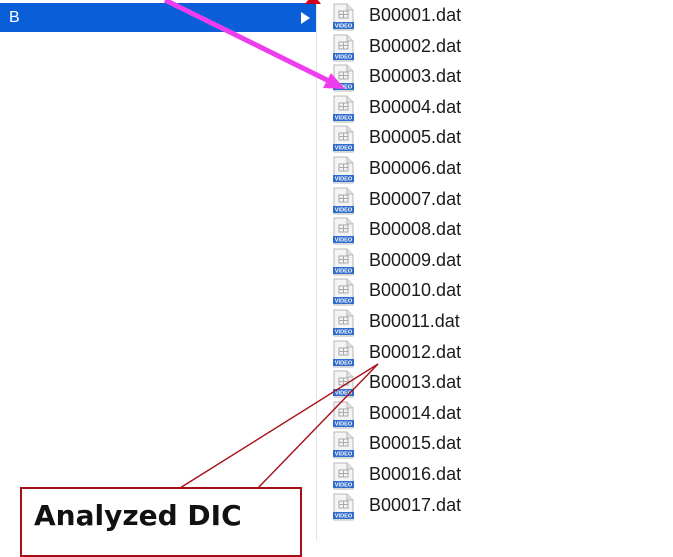 The height and width of the screenshot is (557, 673). What do you see at coordinates (415, 168) in the screenshot?
I see `file-name: B00006.dat` at bounding box center [415, 168].